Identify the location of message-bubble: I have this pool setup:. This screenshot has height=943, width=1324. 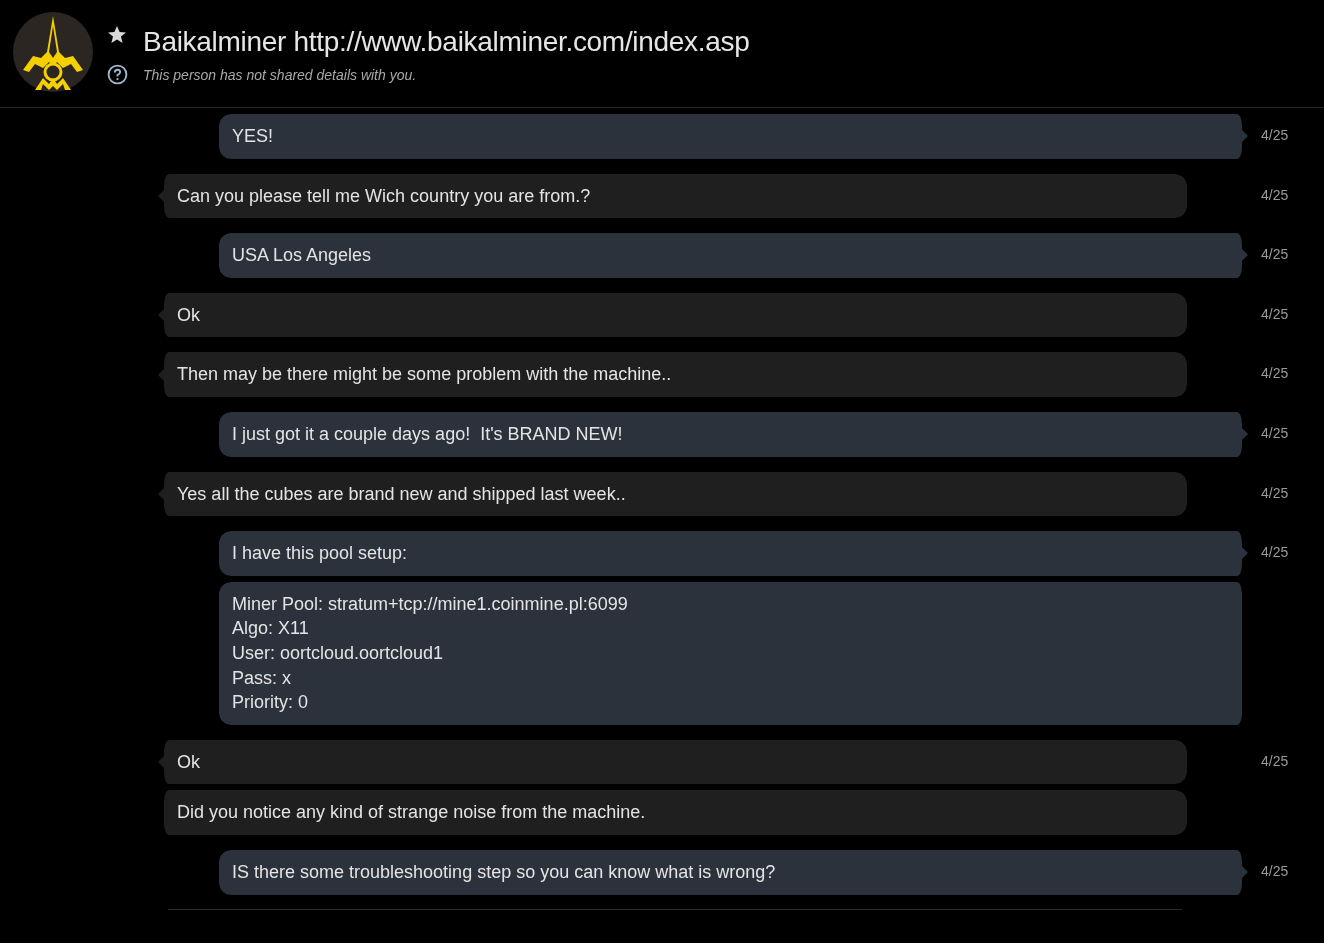
(734, 553).